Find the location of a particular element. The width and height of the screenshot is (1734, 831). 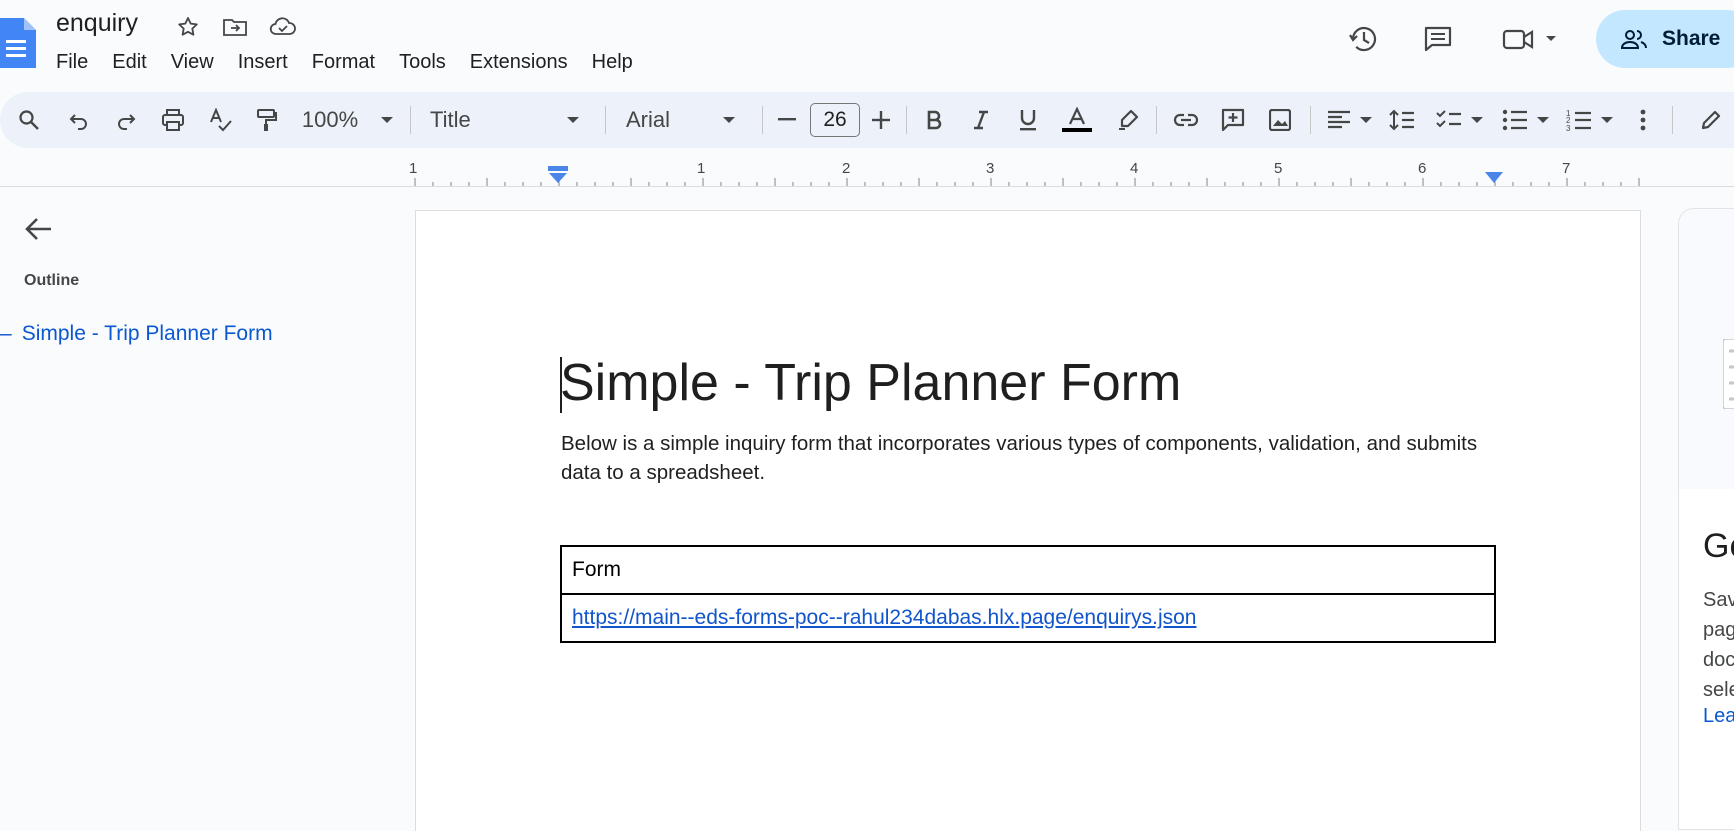

editing-mode-pencil-icon is located at coordinates (1711, 120).